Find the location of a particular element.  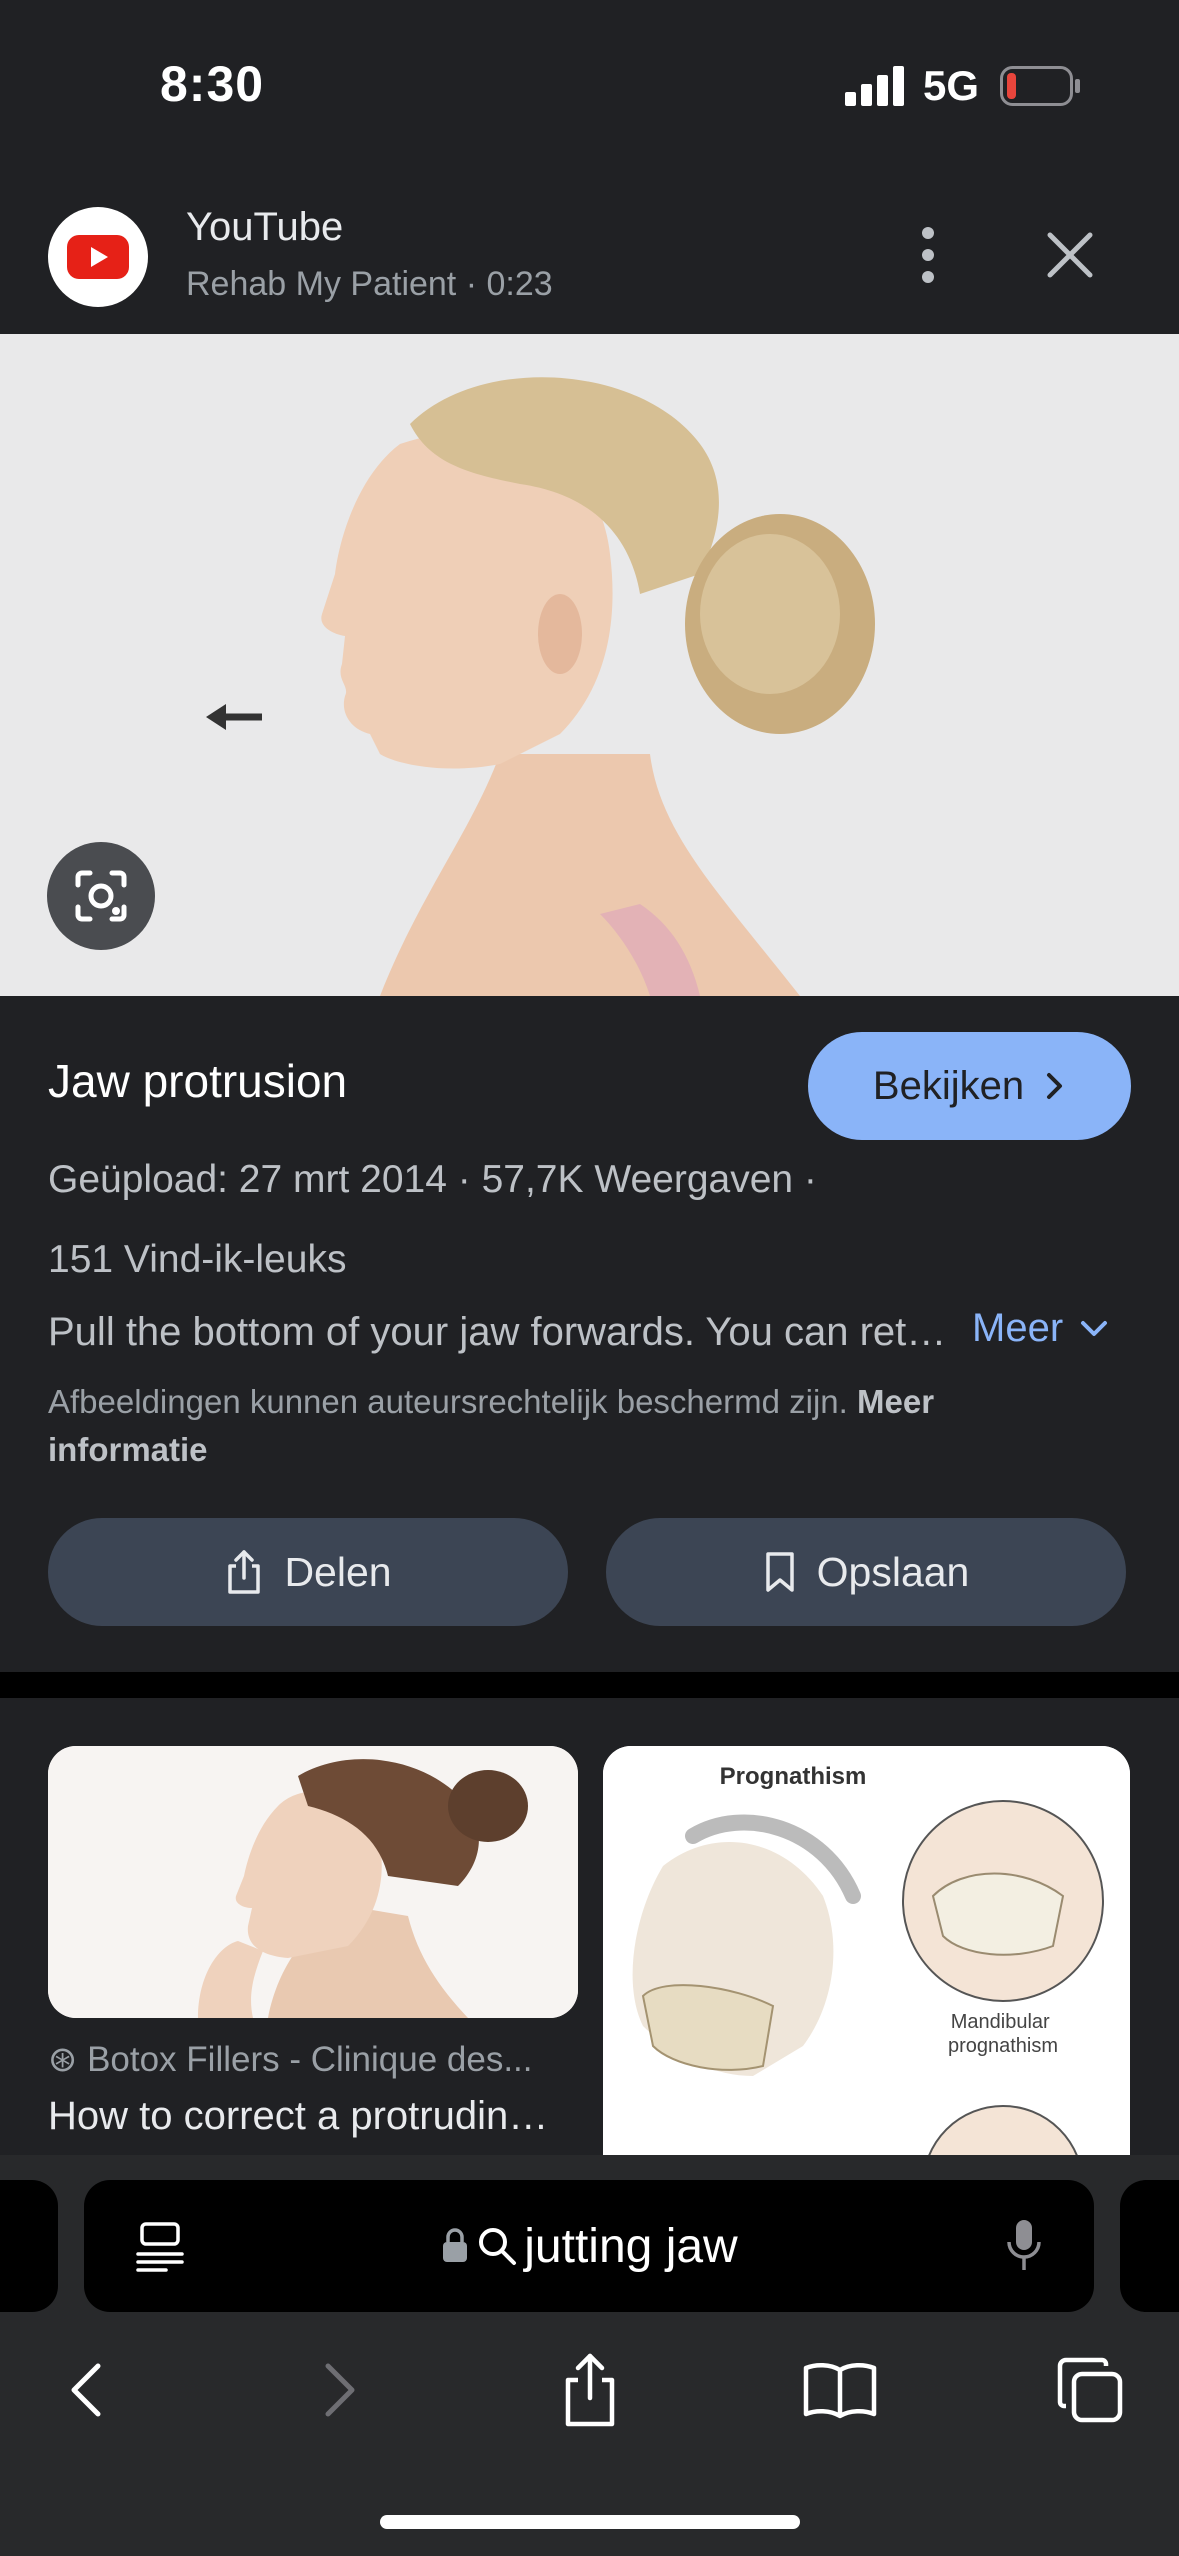

video-title: Jaw protrusion is located at coordinates (198, 1081).